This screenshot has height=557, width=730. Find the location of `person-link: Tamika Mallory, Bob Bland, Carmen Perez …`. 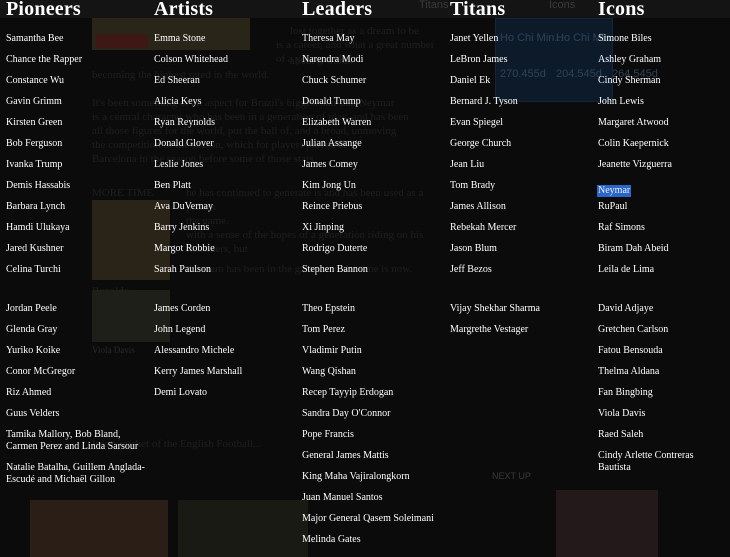

person-link: Tamika Mallory, Bob Bland, Carmen Perez … is located at coordinates (76, 441).